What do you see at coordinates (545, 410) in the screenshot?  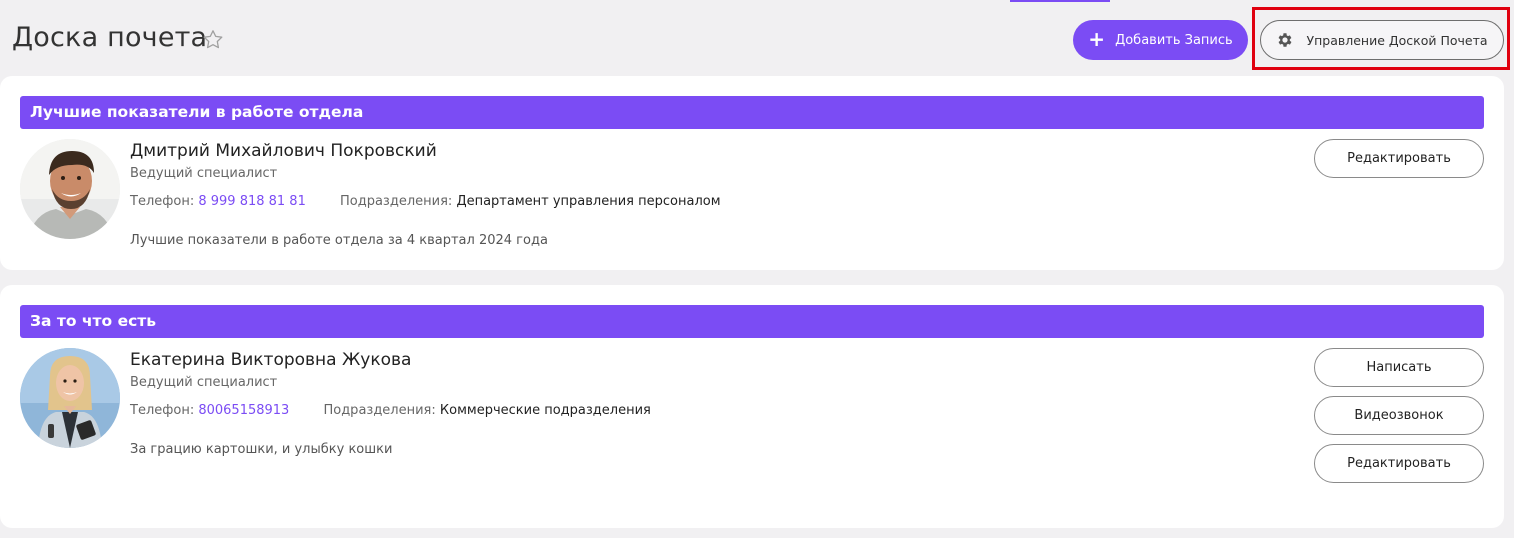 I see `department-value: Коммерческие подразделения` at bounding box center [545, 410].